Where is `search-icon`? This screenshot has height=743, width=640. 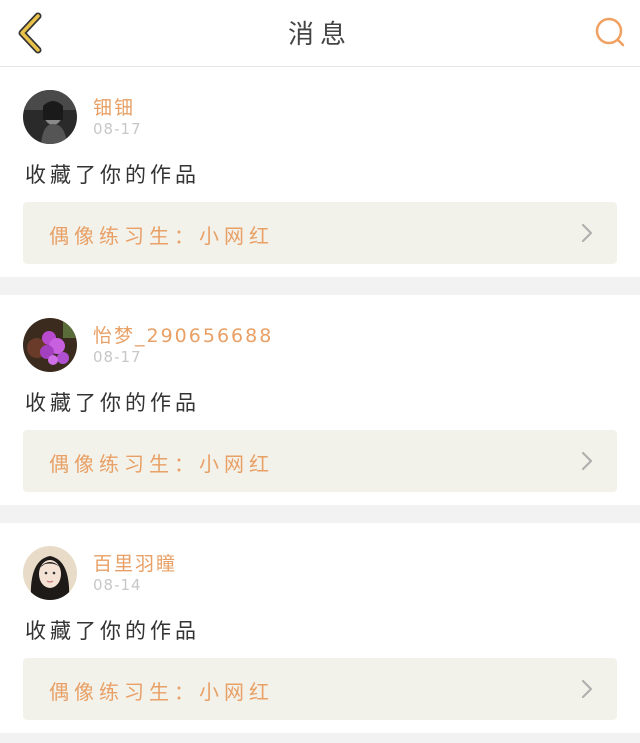
search-icon is located at coordinates (610, 32).